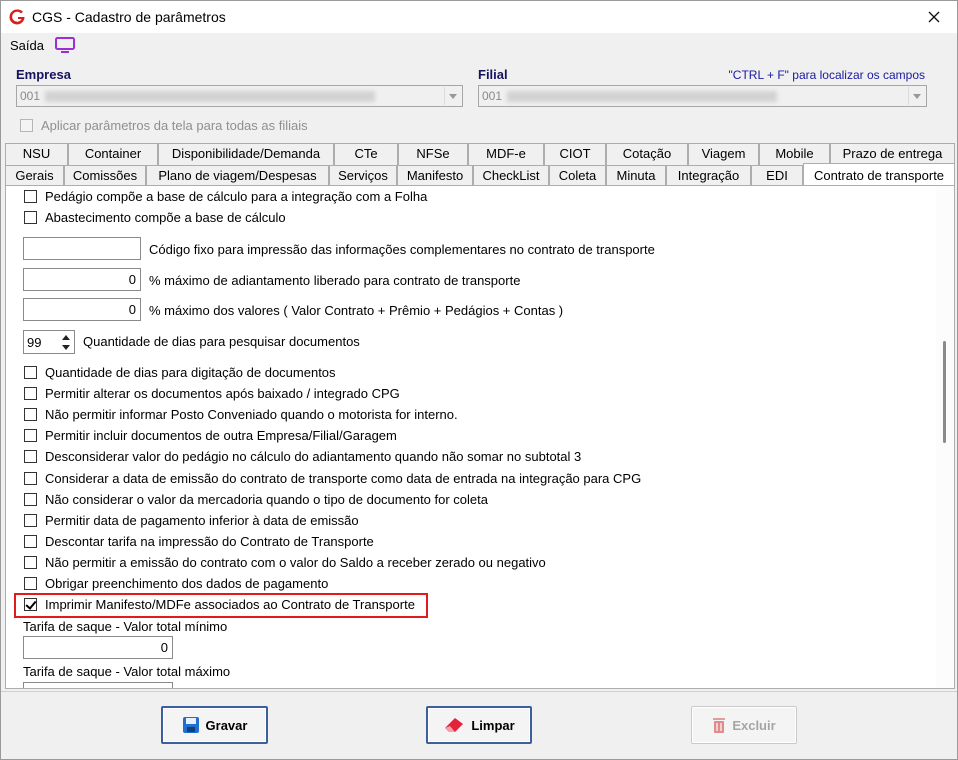 This screenshot has width=958, height=760. I want to click on excluir-button: Excluir, so click(744, 725).